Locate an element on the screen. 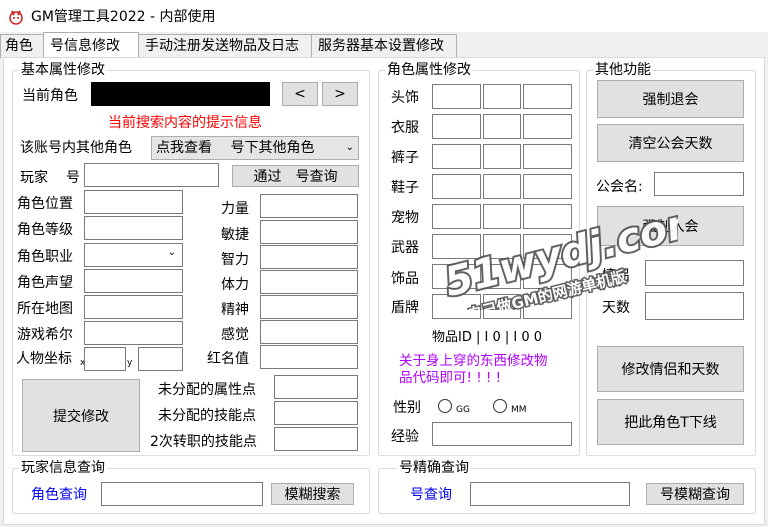  gender-mm-radio is located at coordinates (500, 406).